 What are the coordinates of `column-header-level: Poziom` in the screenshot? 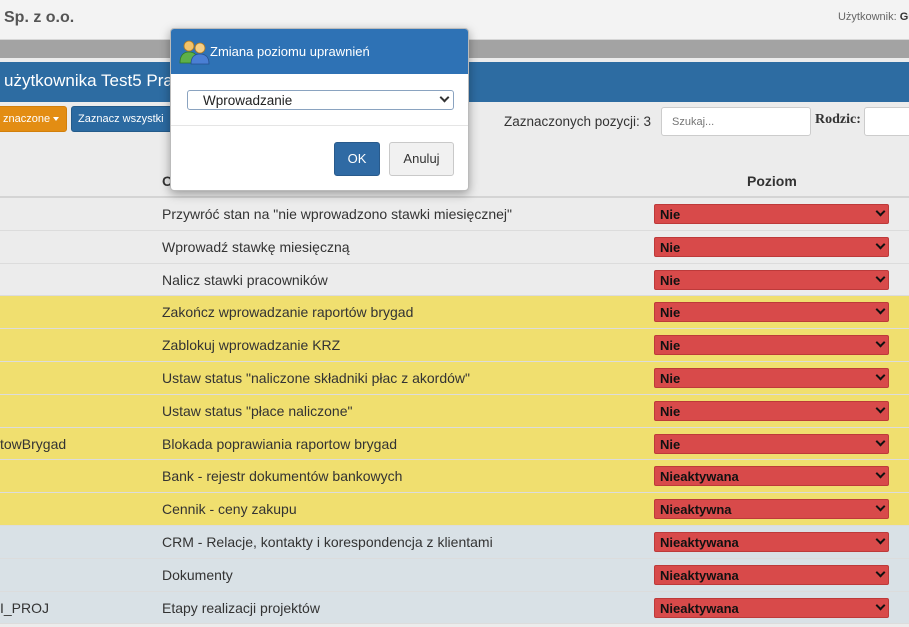 It's located at (772, 181).